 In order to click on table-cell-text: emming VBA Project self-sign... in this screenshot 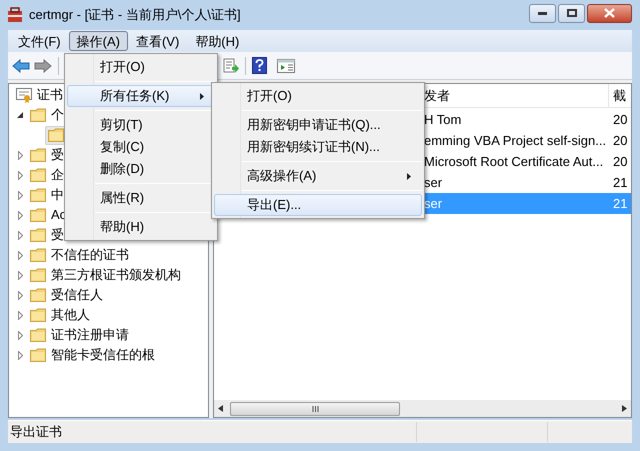, I will do `click(515, 141)`.